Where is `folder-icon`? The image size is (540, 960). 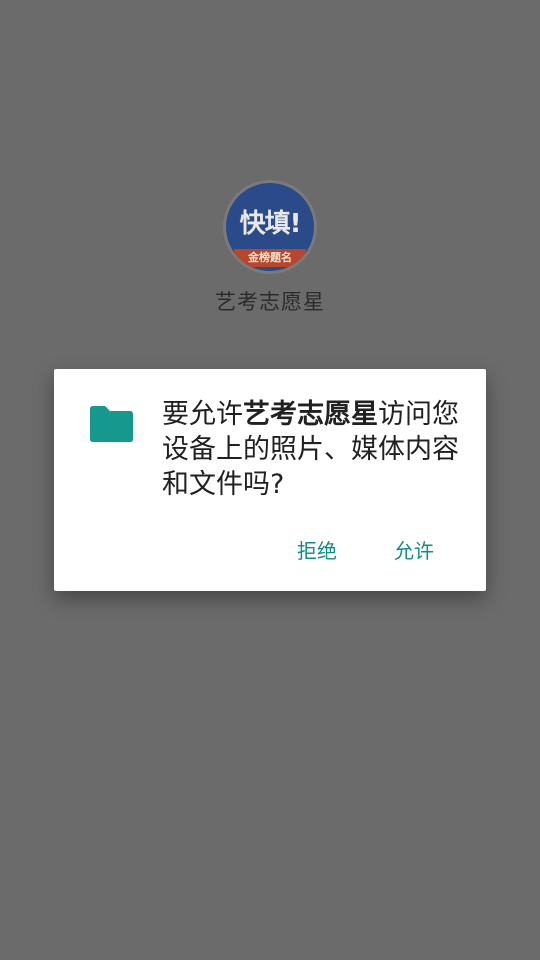
folder-icon is located at coordinates (111, 424).